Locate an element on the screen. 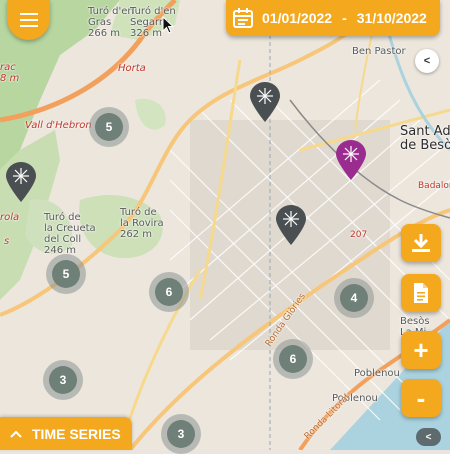 This screenshot has height=454, width=450. report-button is located at coordinates (421, 293).